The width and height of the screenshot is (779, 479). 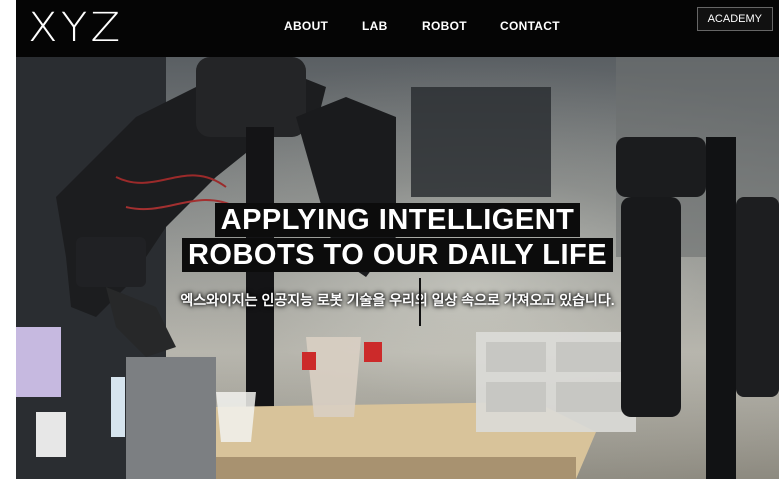 What do you see at coordinates (661, 167) in the screenshot?
I see `right-robot-arm` at bounding box center [661, 167].